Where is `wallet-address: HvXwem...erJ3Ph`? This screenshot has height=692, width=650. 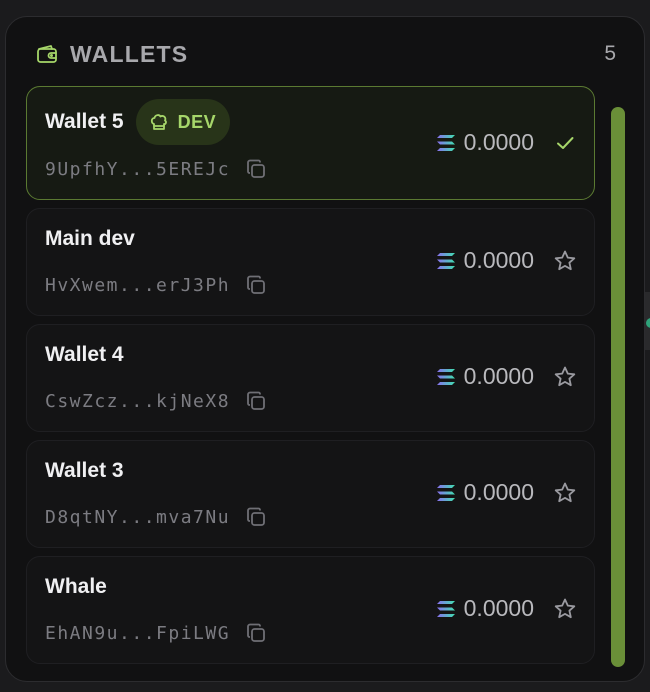 wallet-address: HvXwem...erJ3Ph is located at coordinates (138, 285).